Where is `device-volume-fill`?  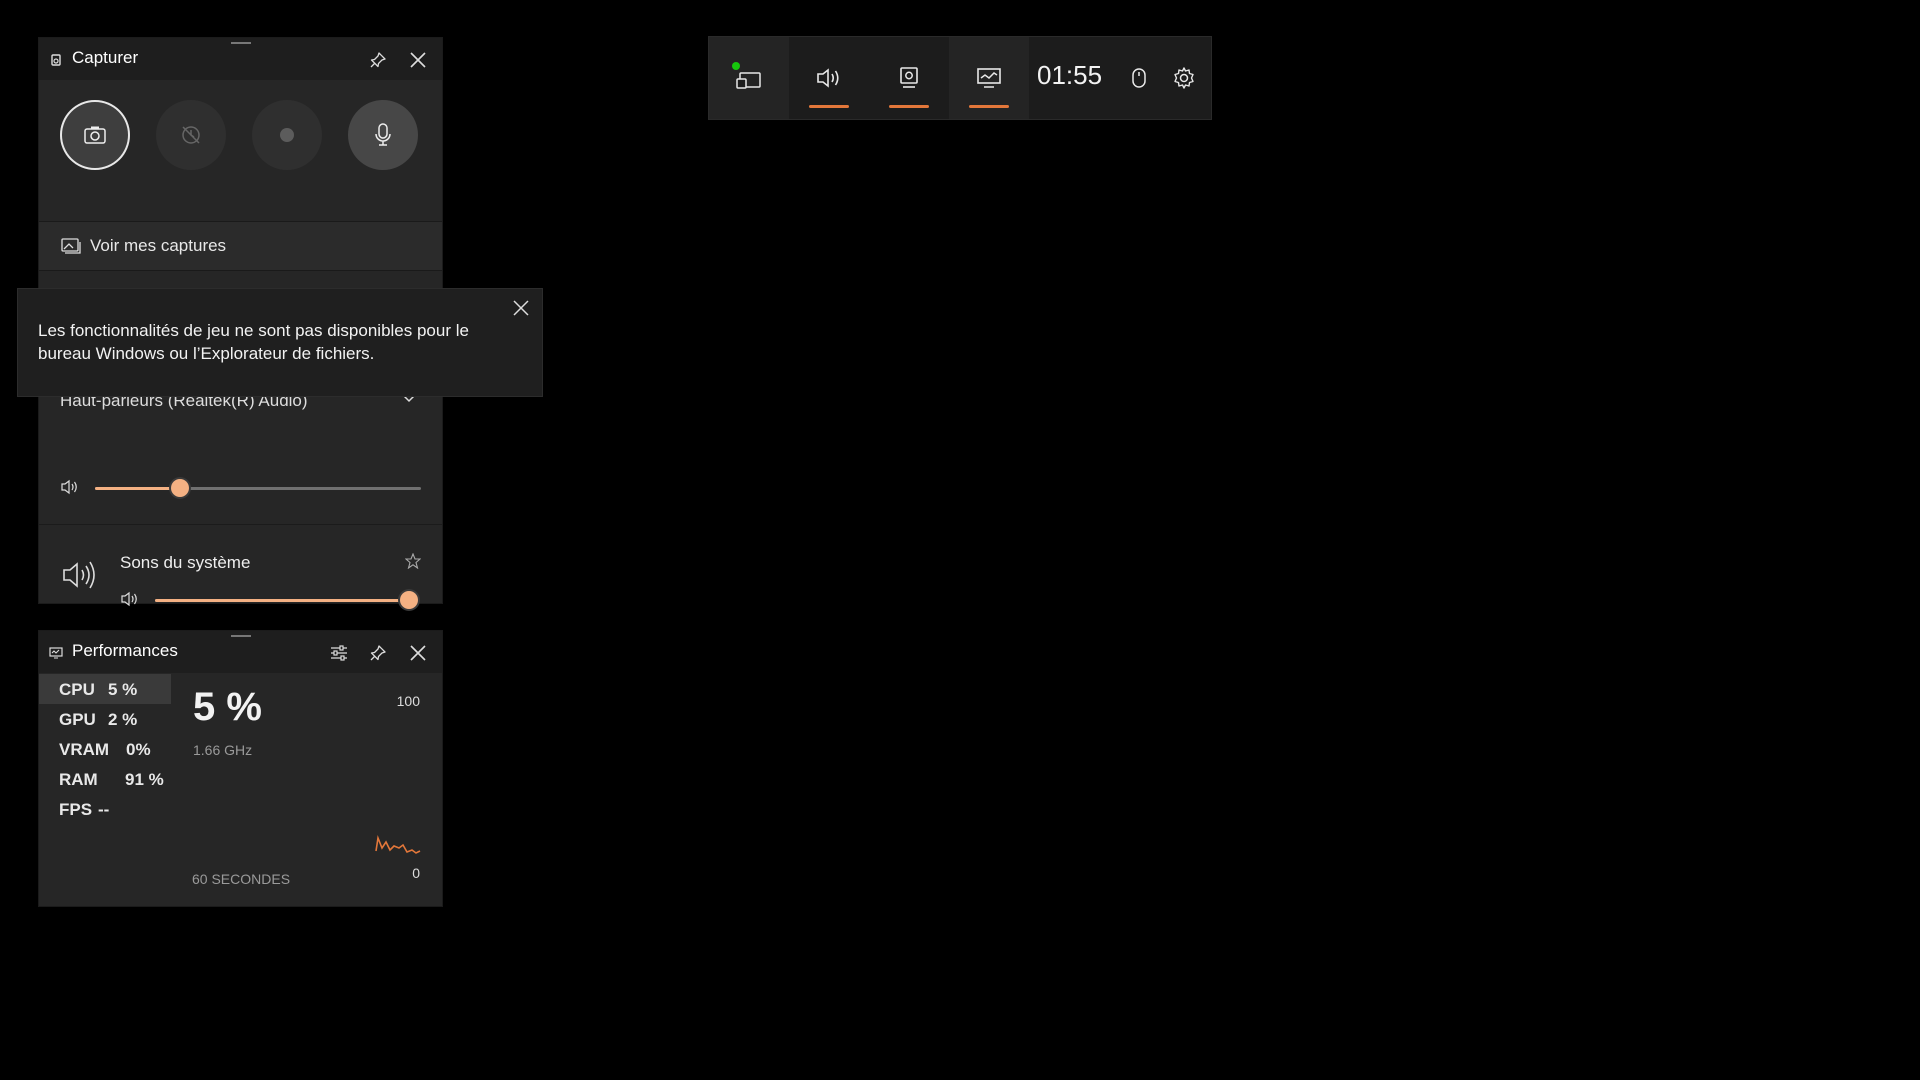
device-volume-fill is located at coordinates (137, 488).